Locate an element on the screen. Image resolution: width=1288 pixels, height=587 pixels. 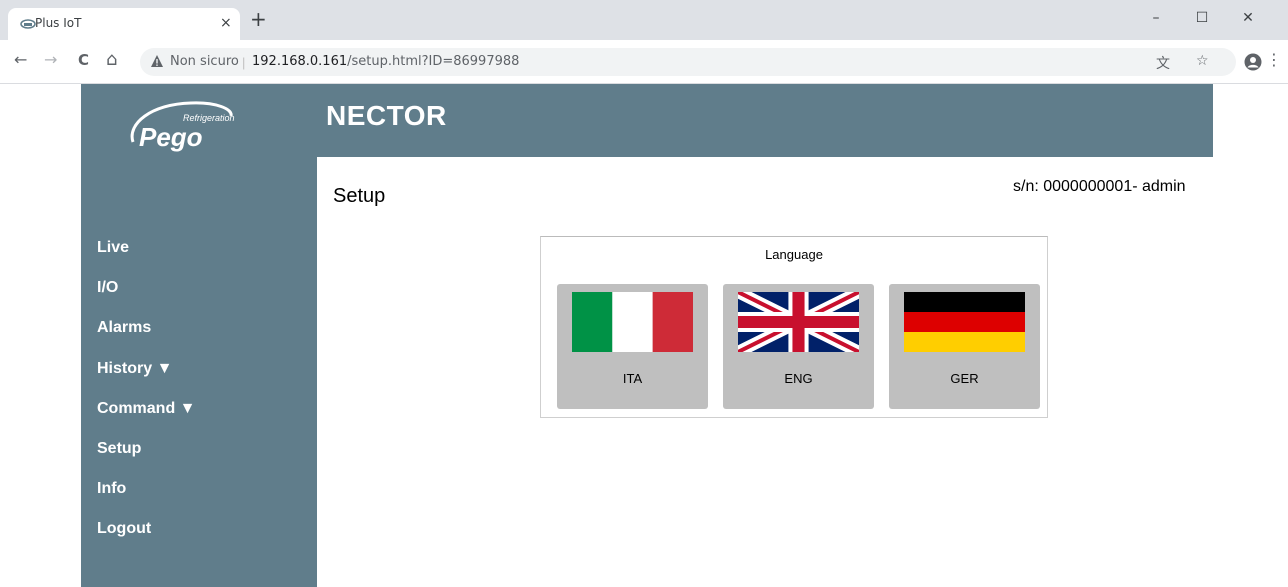
browser-menu-icon: ⋮ is located at coordinates (1274, 60).